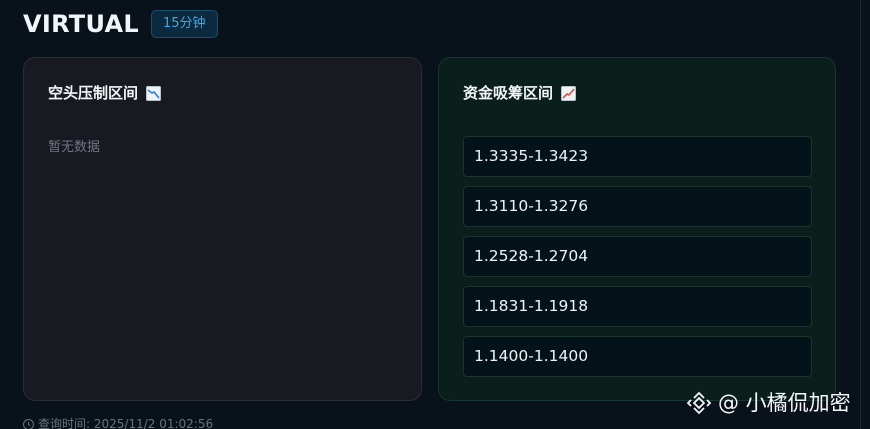  Describe the element at coordinates (81, 24) in the screenshot. I see `symbol-title: VIRTUAL` at that location.